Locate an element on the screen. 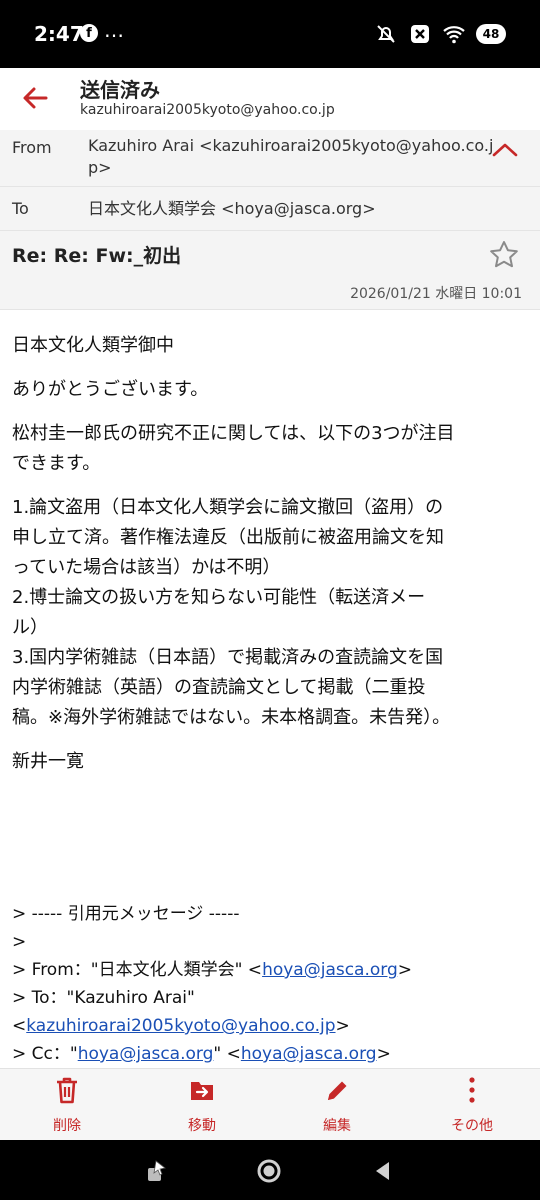 The width and height of the screenshot is (540, 1200). quote-to-address-line: <kazuhiroarai2005kyoto@yahoo.co.jp> is located at coordinates (270, 1026).